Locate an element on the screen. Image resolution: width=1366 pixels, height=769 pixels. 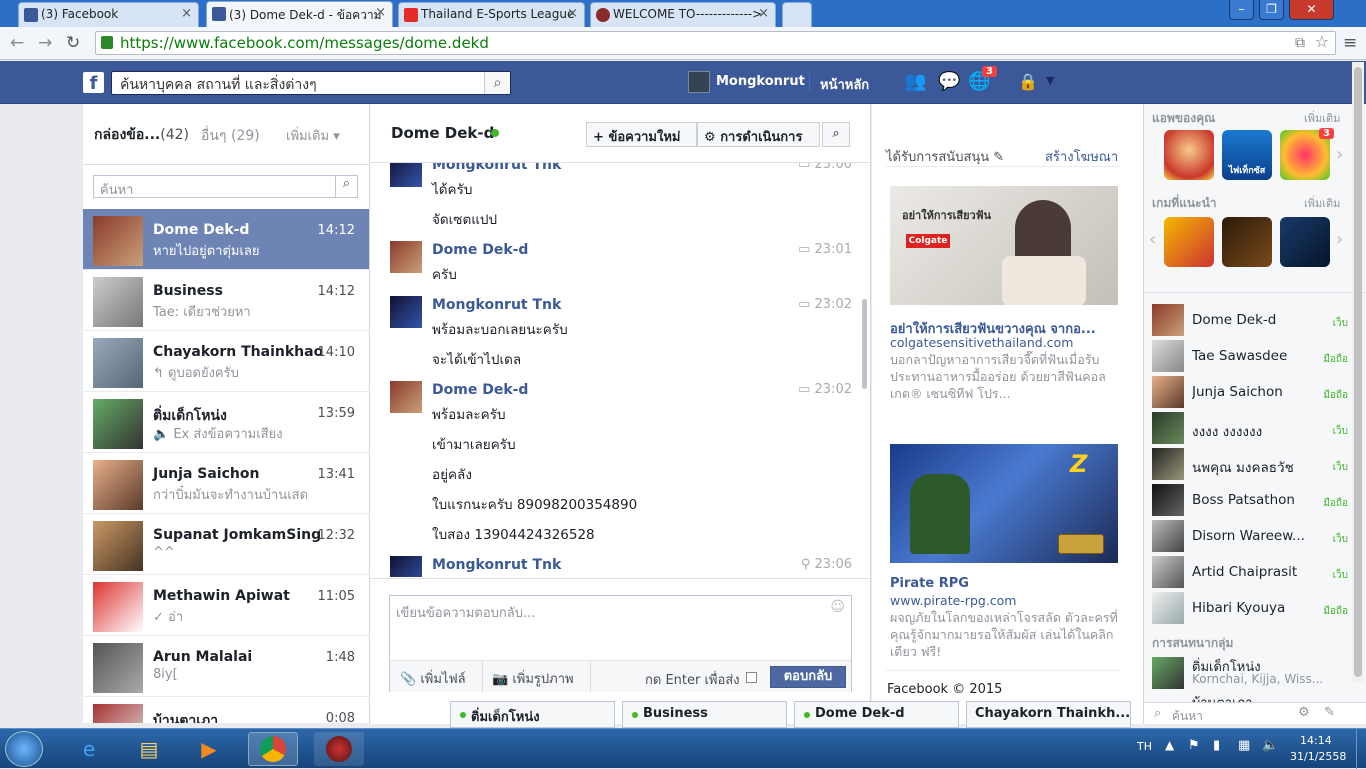
ad-image: อย่าให้การเสียวฟัน Colgate is located at coordinates (1004, 245).